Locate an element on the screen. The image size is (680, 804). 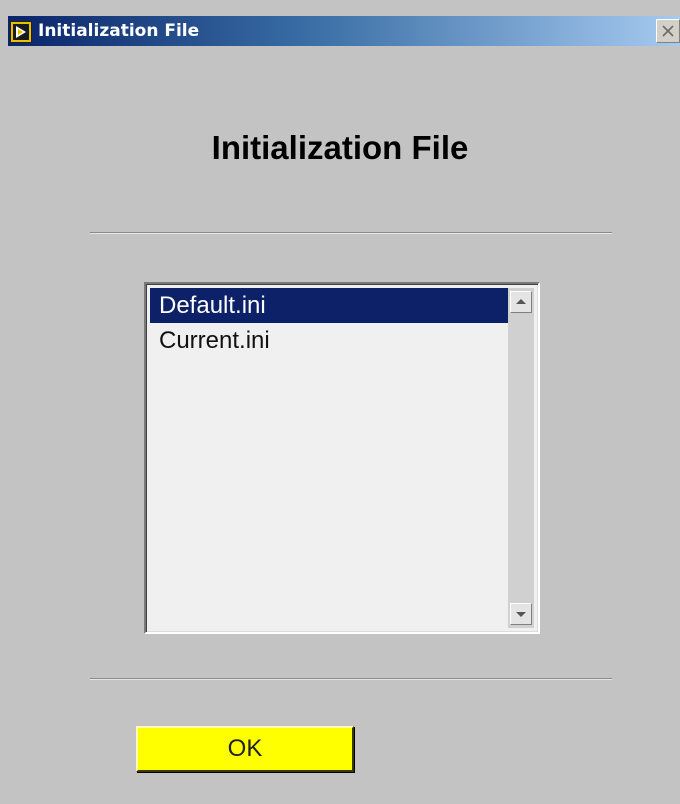
window-title: Initialization File is located at coordinates (119, 31).